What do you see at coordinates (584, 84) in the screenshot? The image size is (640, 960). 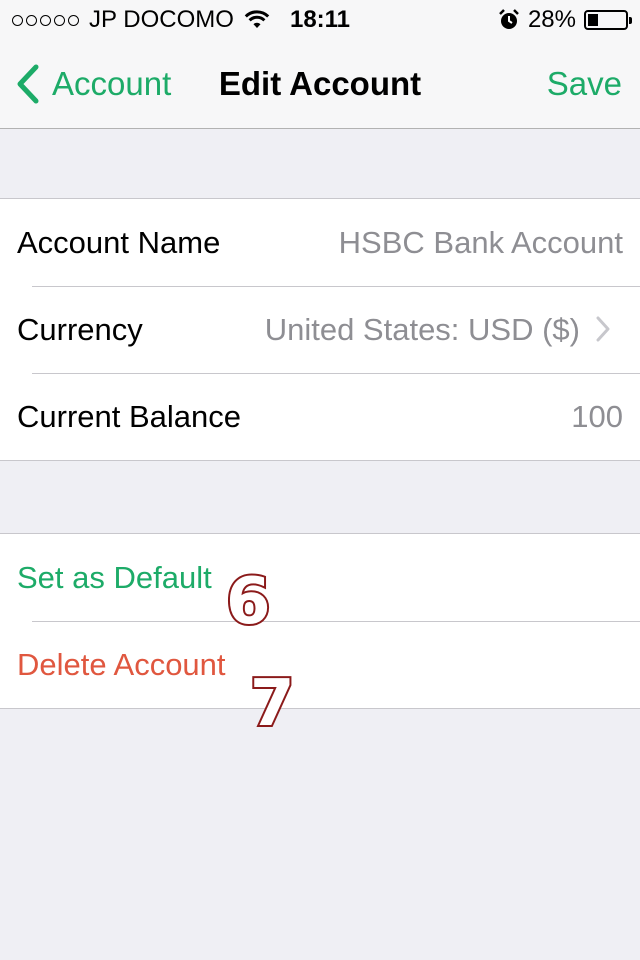 I see `save-button: Save` at bounding box center [584, 84].